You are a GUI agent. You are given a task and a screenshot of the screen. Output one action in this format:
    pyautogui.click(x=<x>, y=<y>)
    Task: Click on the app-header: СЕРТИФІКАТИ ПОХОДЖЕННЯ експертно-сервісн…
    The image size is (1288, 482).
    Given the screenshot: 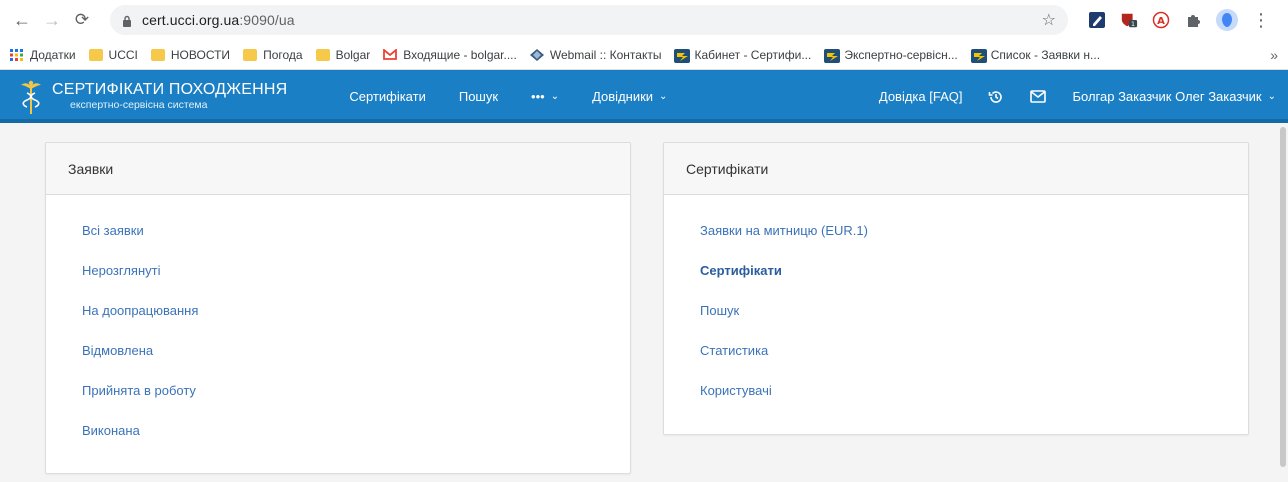 What is the action you would take?
    pyautogui.click(x=644, y=96)
    